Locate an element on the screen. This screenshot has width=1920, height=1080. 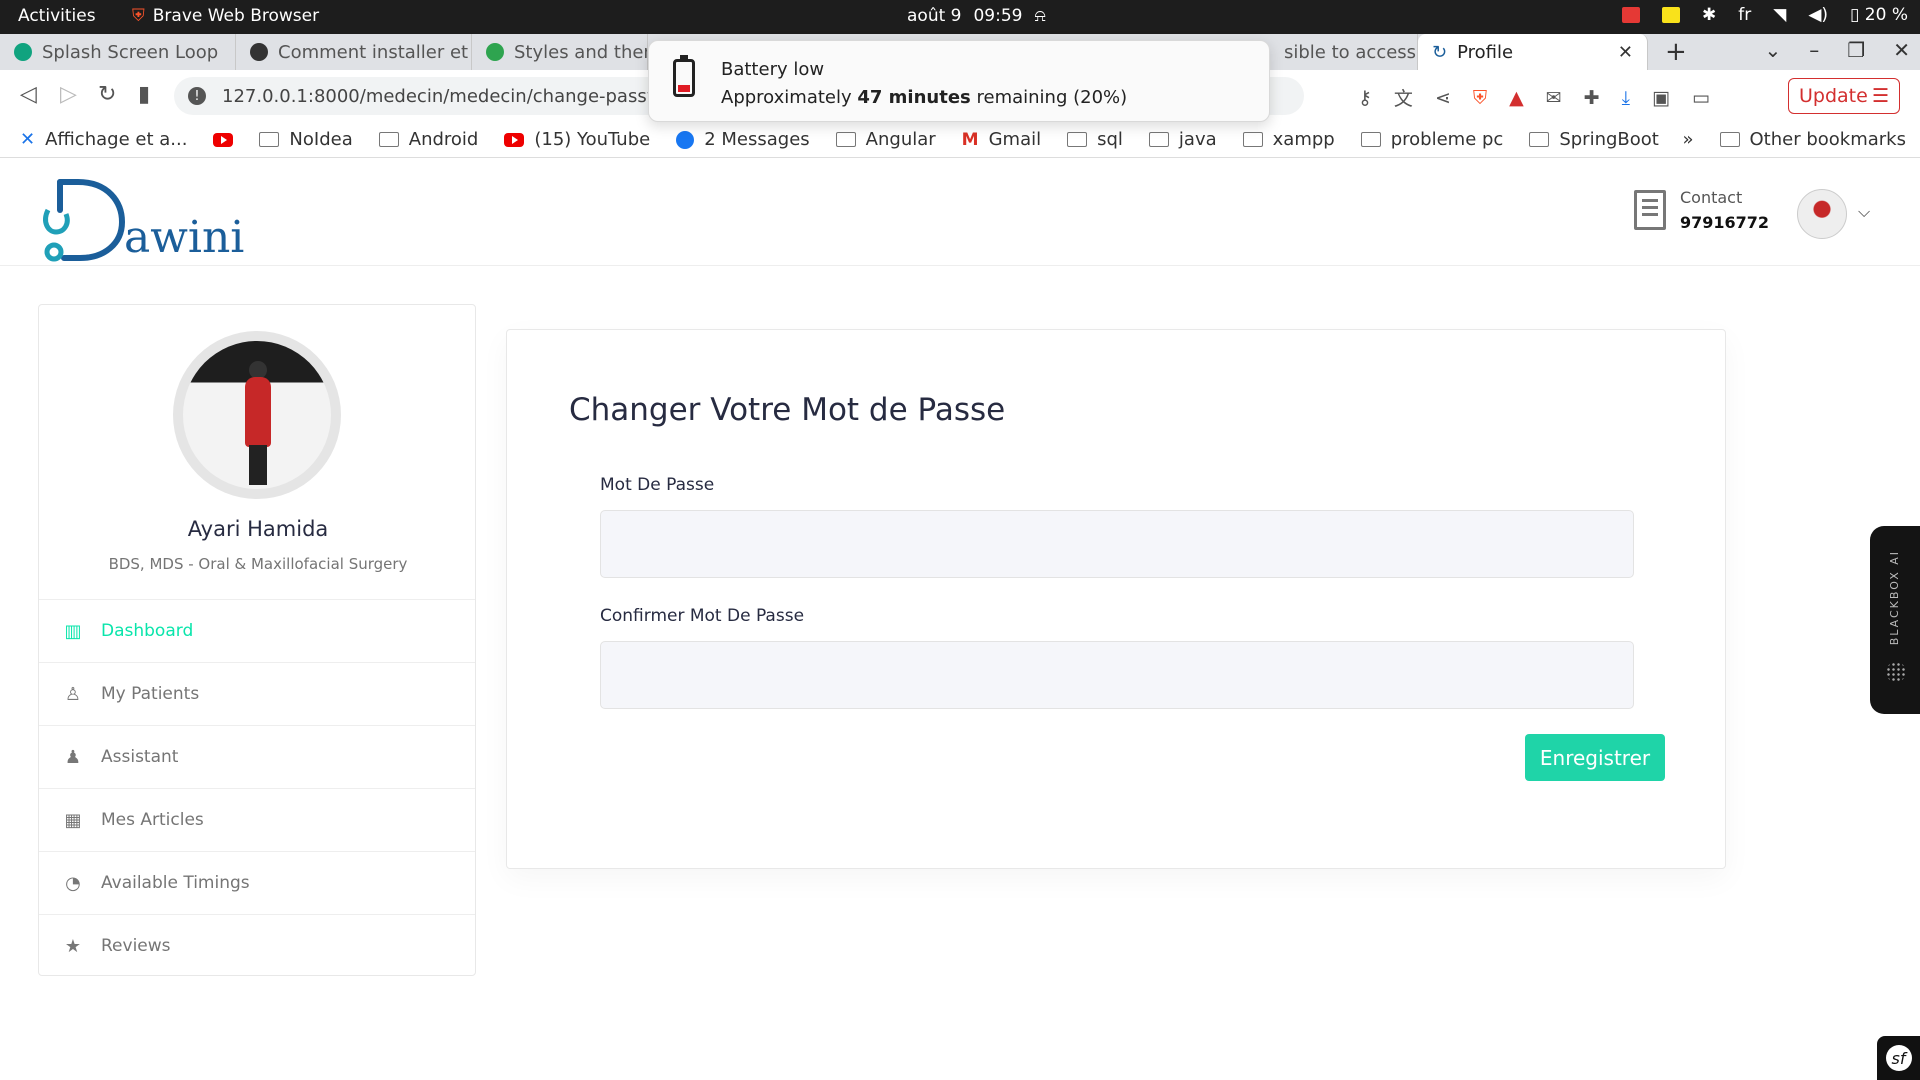
update-label: Update is located at coordinates (1833, 96).